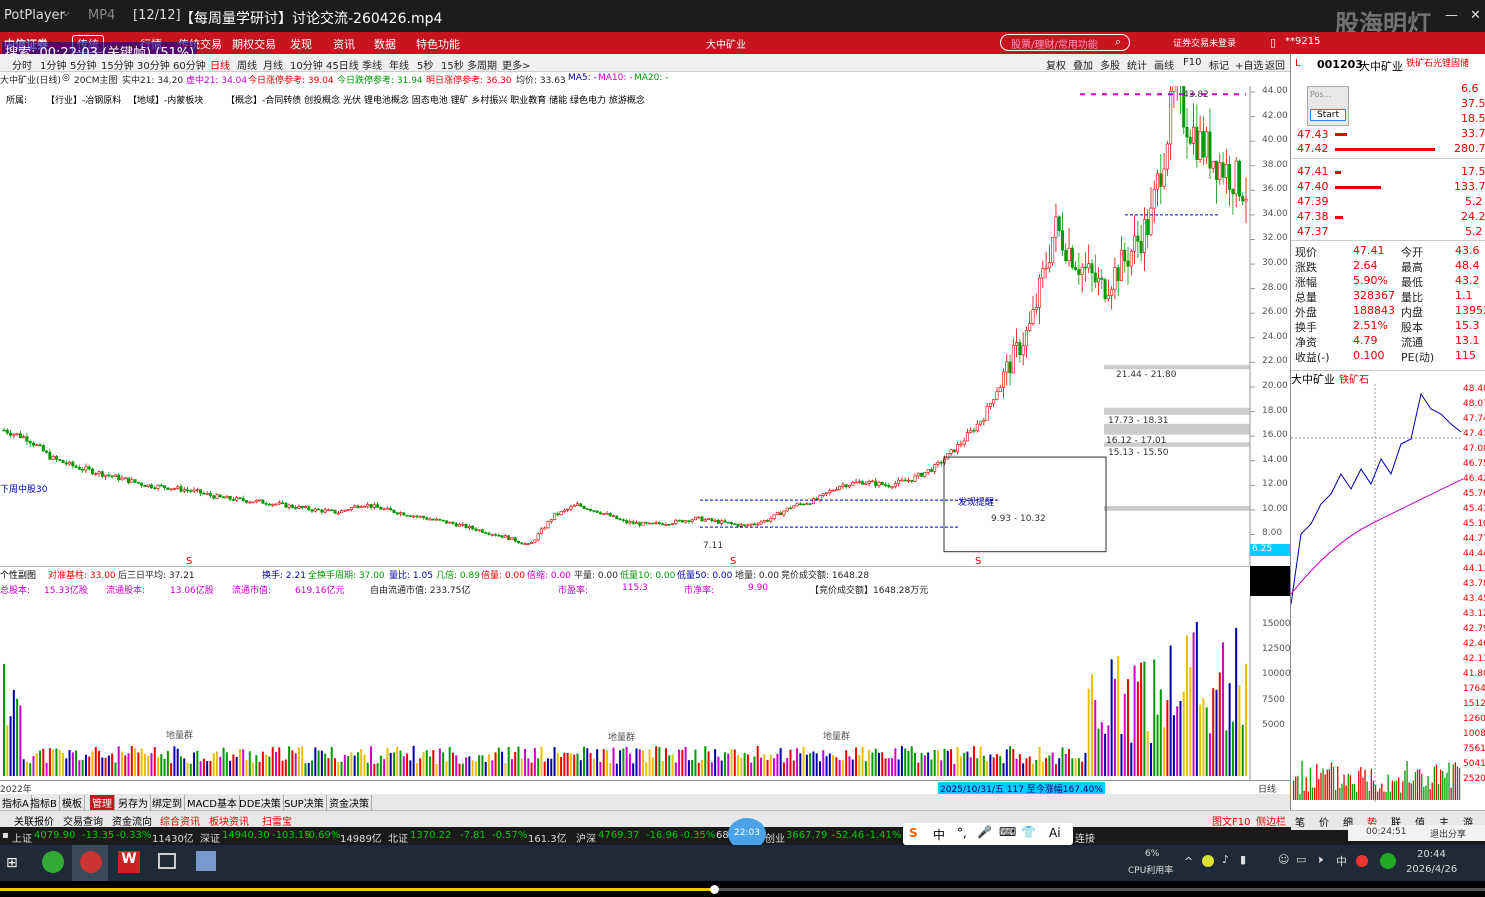 Image resolution: width=1485 pixels, height=897 pixels. Describe the element at coordinates (273, 64) in the screenshot. I see `period-tab-monthly: 月线` at that location.